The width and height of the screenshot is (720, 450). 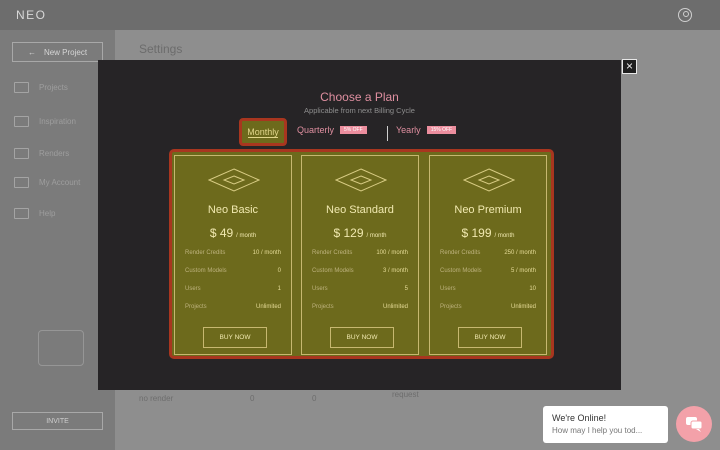 I want to click on sidebar-item-my-account: My Account, so click(x=47, y=182).